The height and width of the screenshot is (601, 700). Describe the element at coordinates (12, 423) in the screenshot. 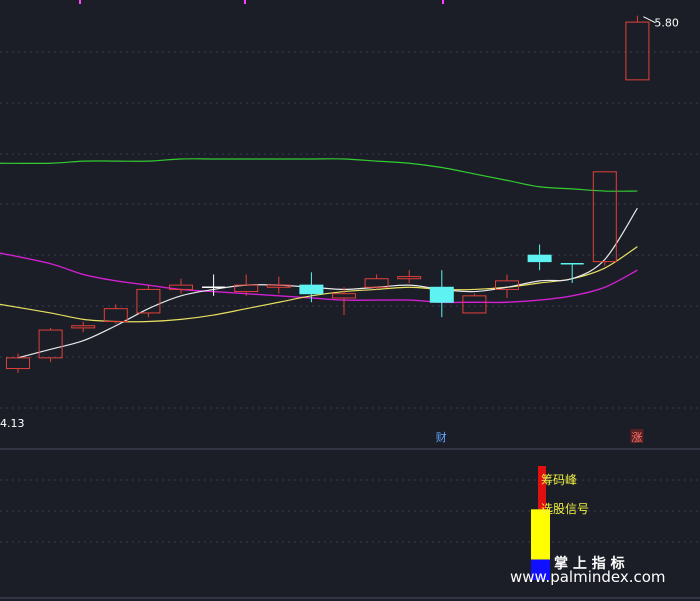

I see `low-price-label: 4.13` at that location.